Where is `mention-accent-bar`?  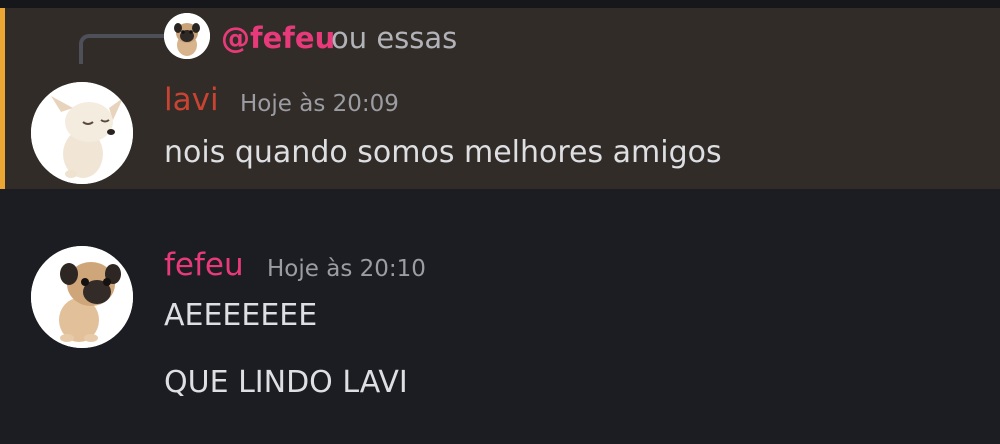 mention-accent-bar is located at coordinates (2, 98).